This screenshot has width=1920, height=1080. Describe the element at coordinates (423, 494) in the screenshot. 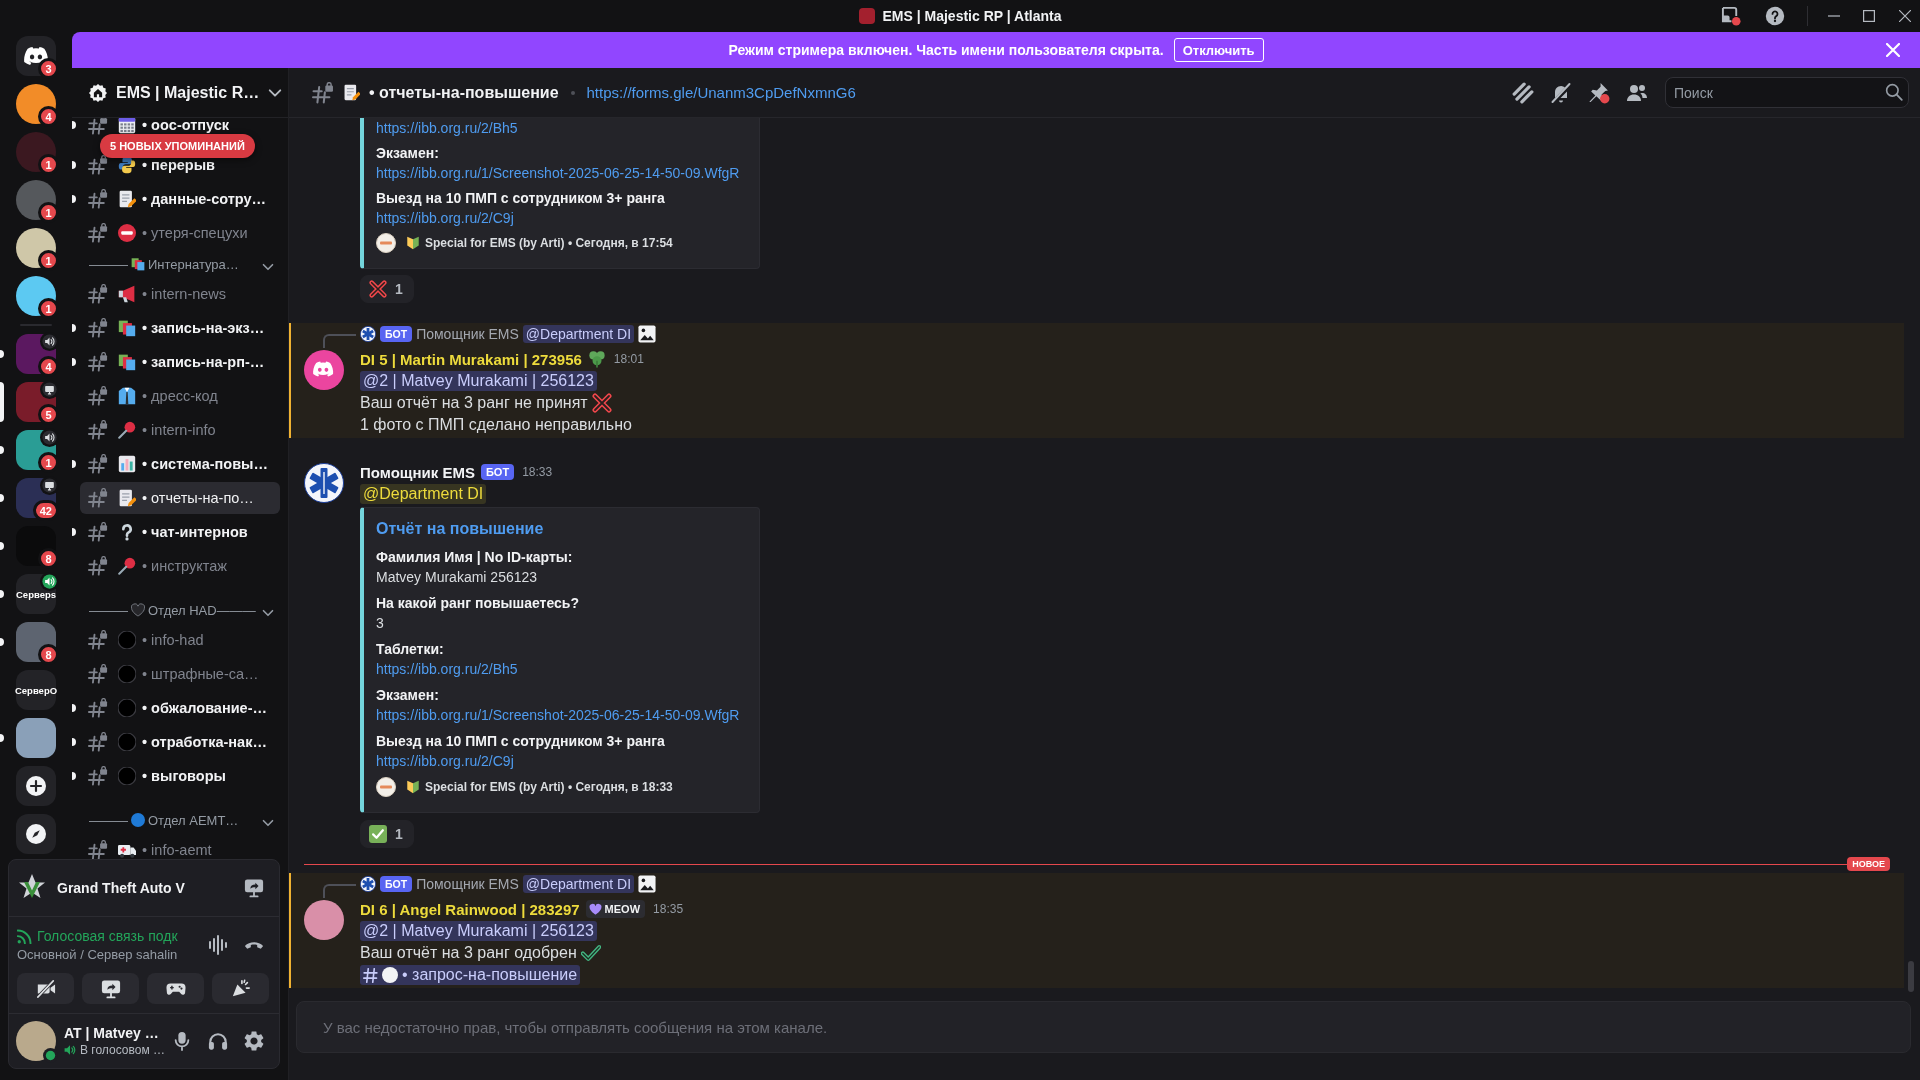

I see `role-mention: @Department DI` at that location.